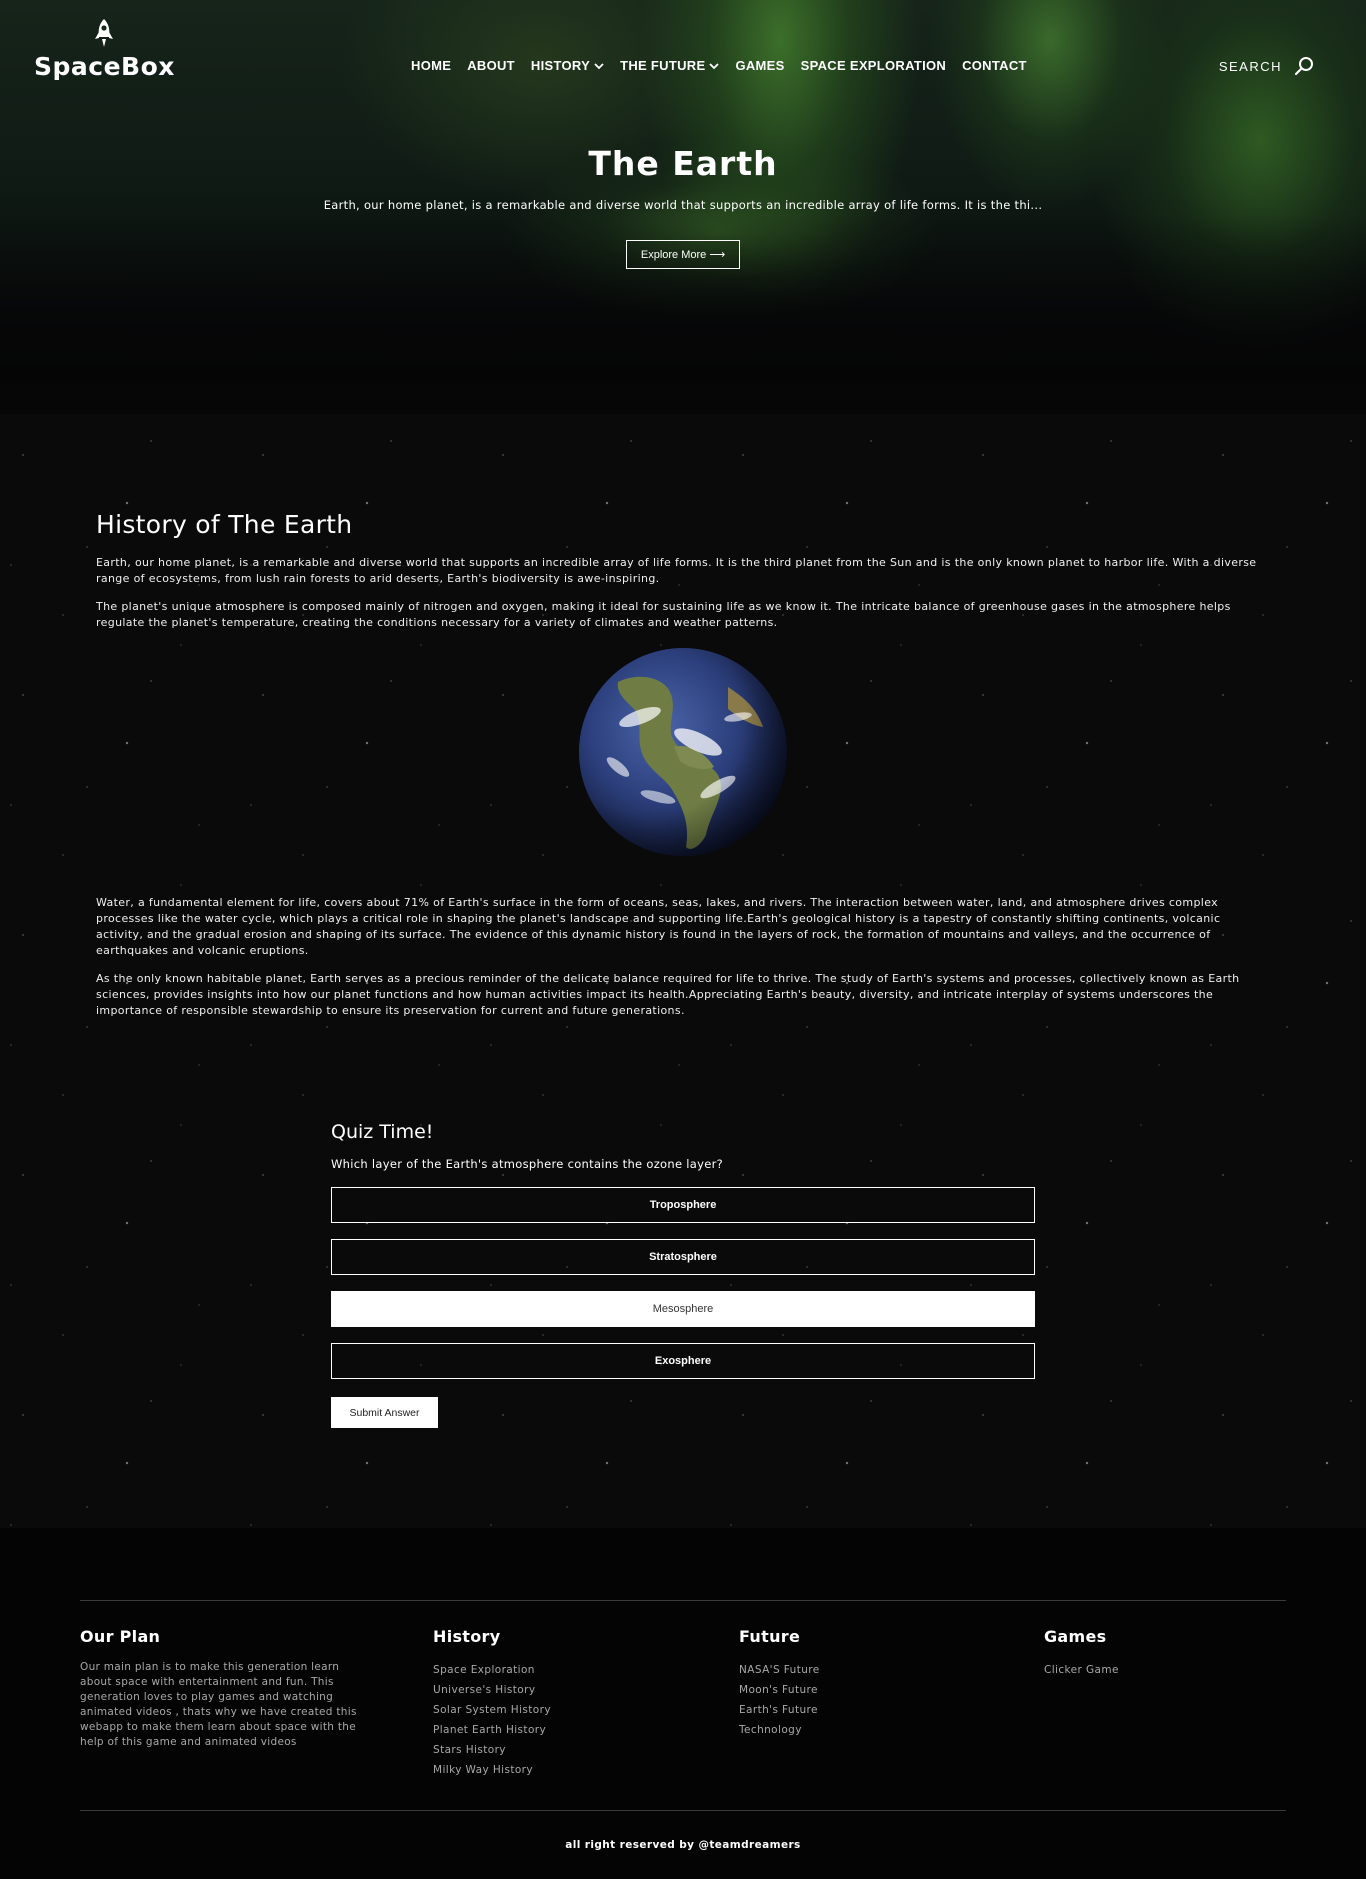 The height and width of the screenshot is (1879, 1366). What do you see at coordinates (770, 1636) in the screenshot?
I see `footer-future-title: Future` at bounding box center [770, 1636].